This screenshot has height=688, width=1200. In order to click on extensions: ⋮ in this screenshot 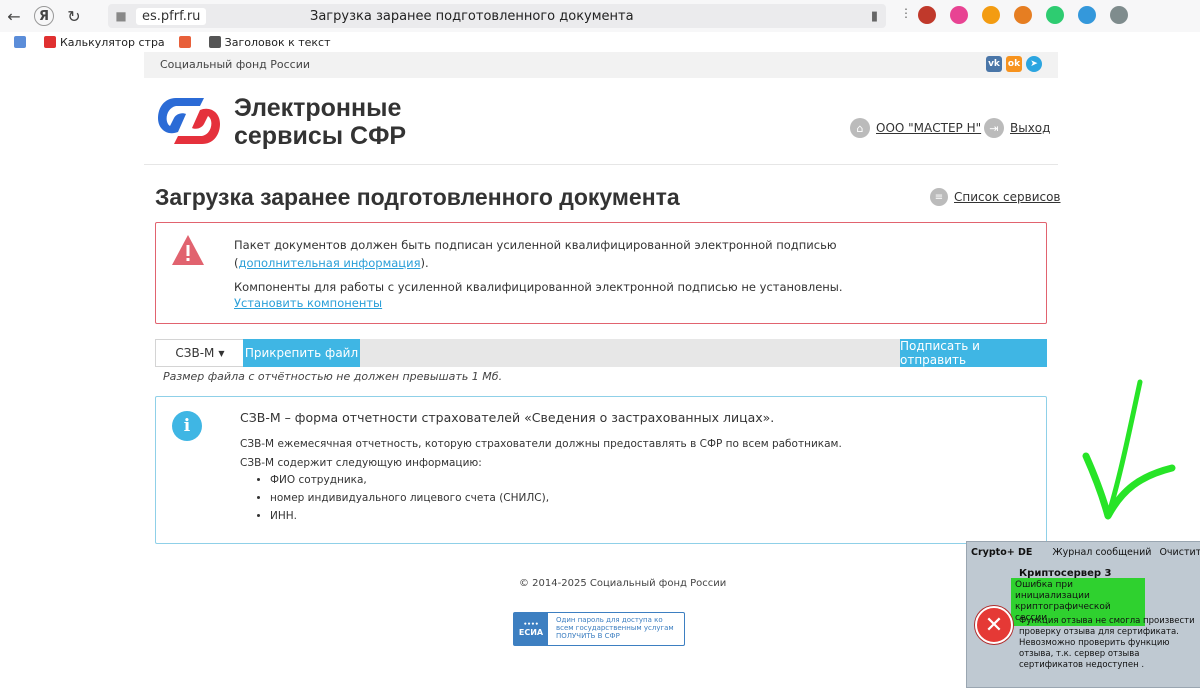, I will do `click(1014, 15)`.